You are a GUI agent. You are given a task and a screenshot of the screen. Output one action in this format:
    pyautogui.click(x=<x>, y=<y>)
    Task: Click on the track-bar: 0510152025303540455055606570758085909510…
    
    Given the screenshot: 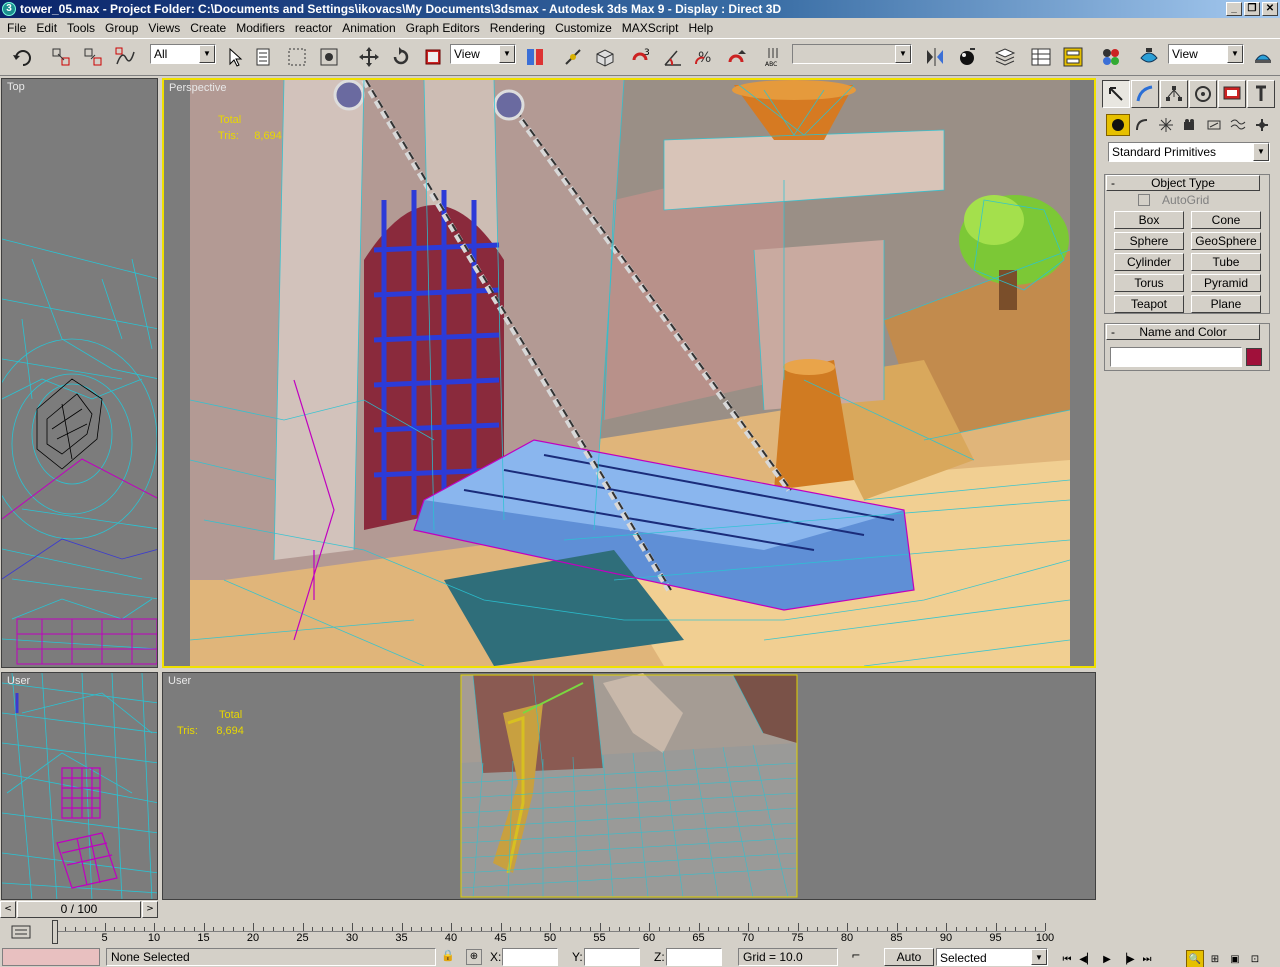 What is the action you would take?
    pyautogui.click(x=550, y=933)
    